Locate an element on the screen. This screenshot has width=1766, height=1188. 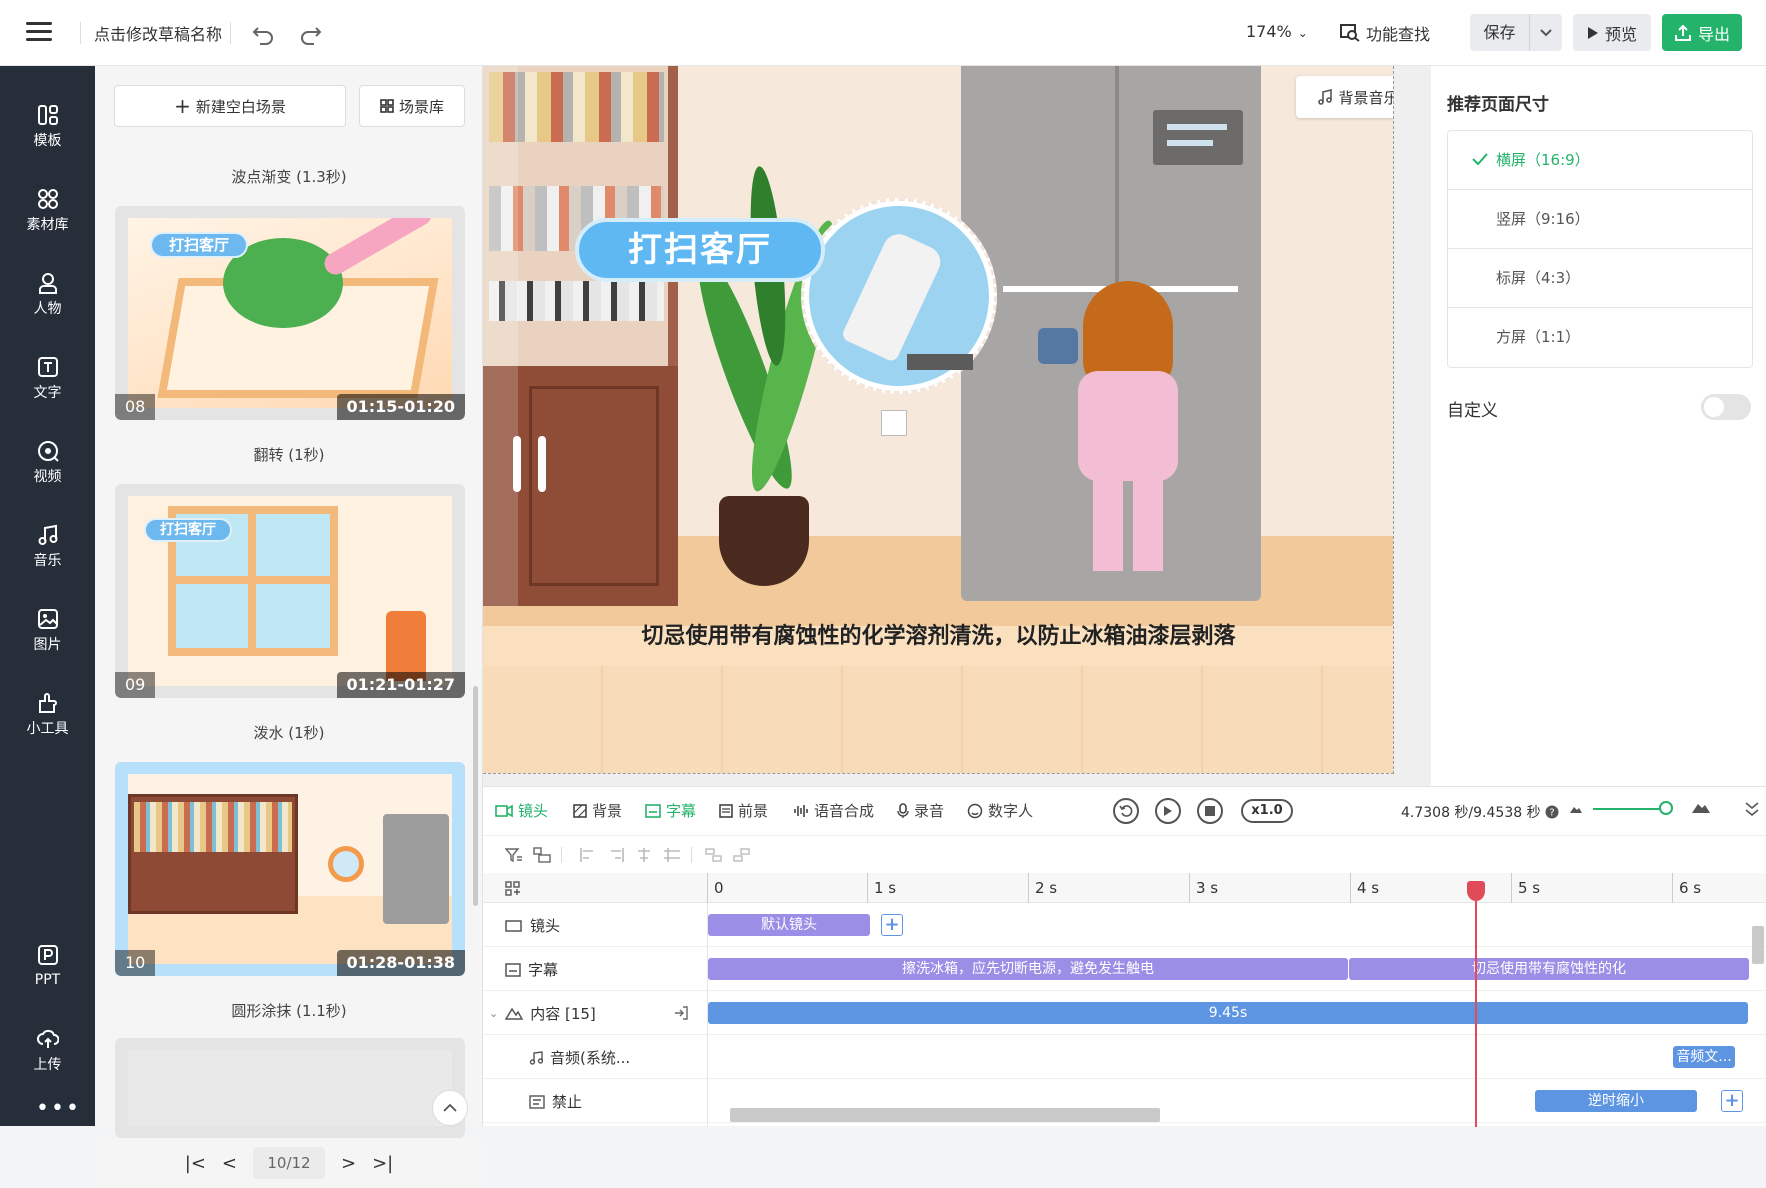
export-button: 导出 is located at coordinates (1702, 32).